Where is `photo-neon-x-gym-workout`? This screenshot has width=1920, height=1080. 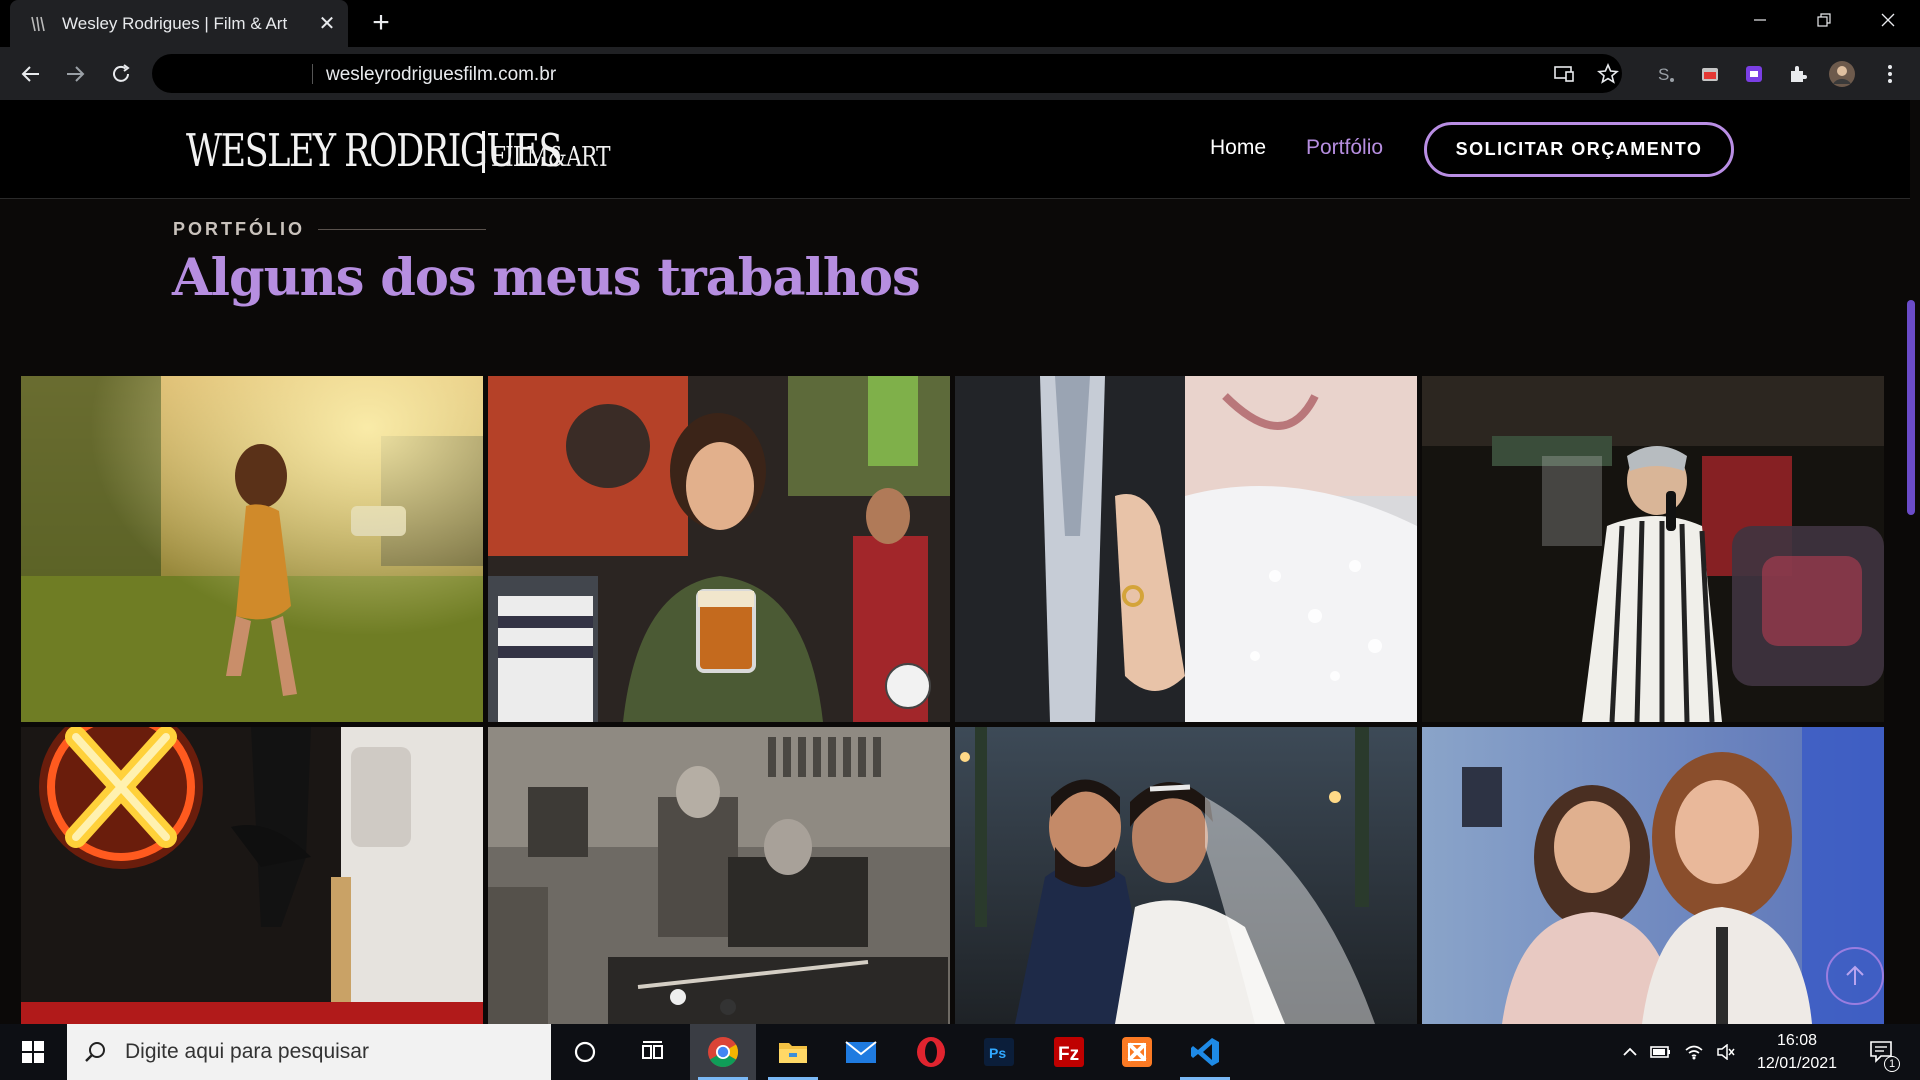
photo-neon-x-gym-workout is located at coordinates (252, 875).